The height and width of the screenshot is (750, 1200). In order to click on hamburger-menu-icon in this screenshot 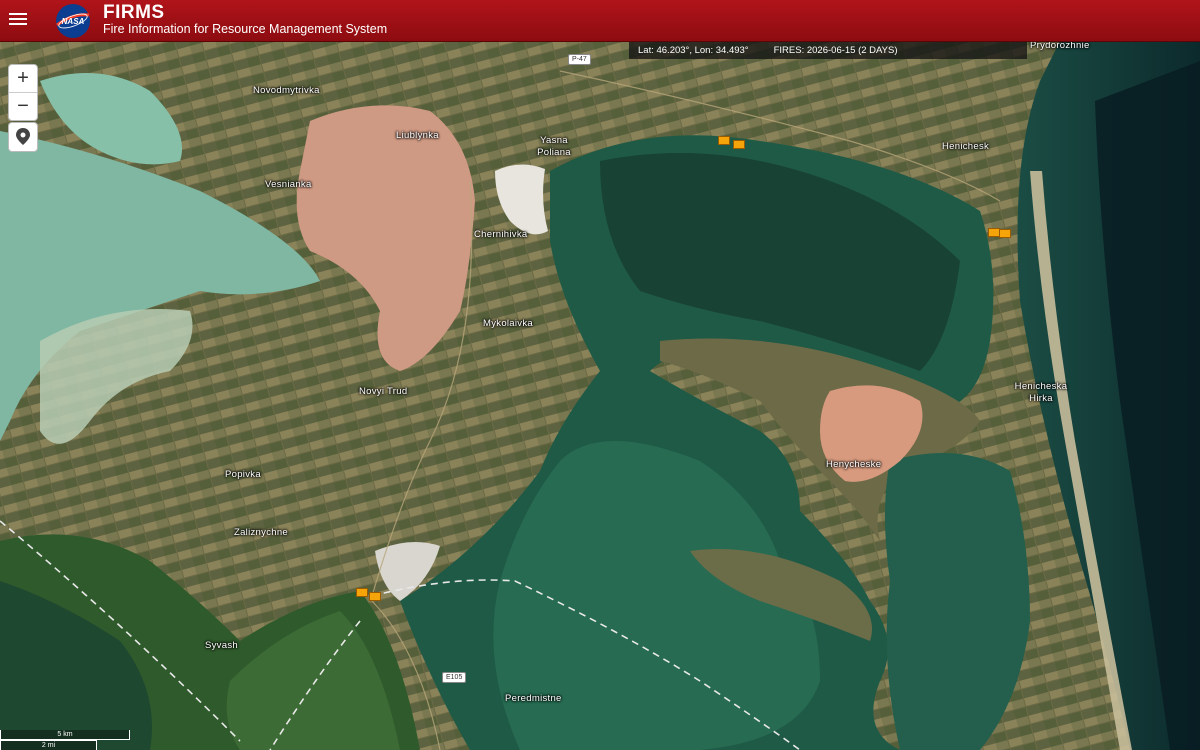, I will do `click(18, 20)`.